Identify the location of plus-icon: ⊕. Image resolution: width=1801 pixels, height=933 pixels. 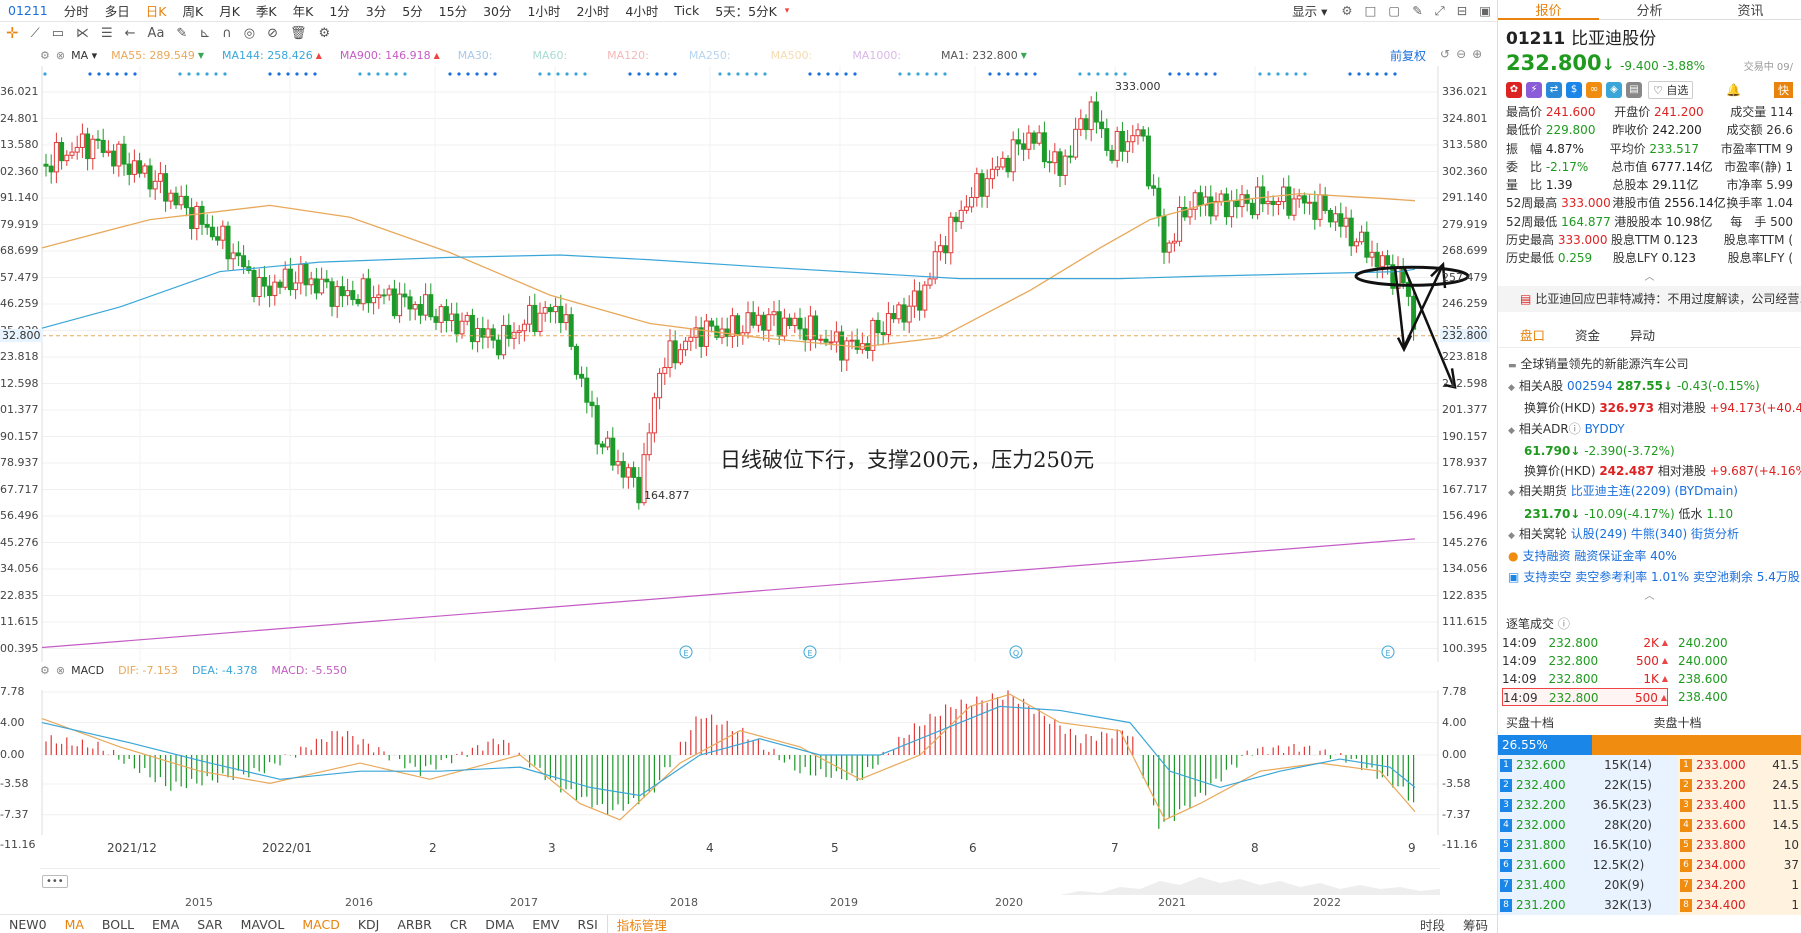
(1477, 54).